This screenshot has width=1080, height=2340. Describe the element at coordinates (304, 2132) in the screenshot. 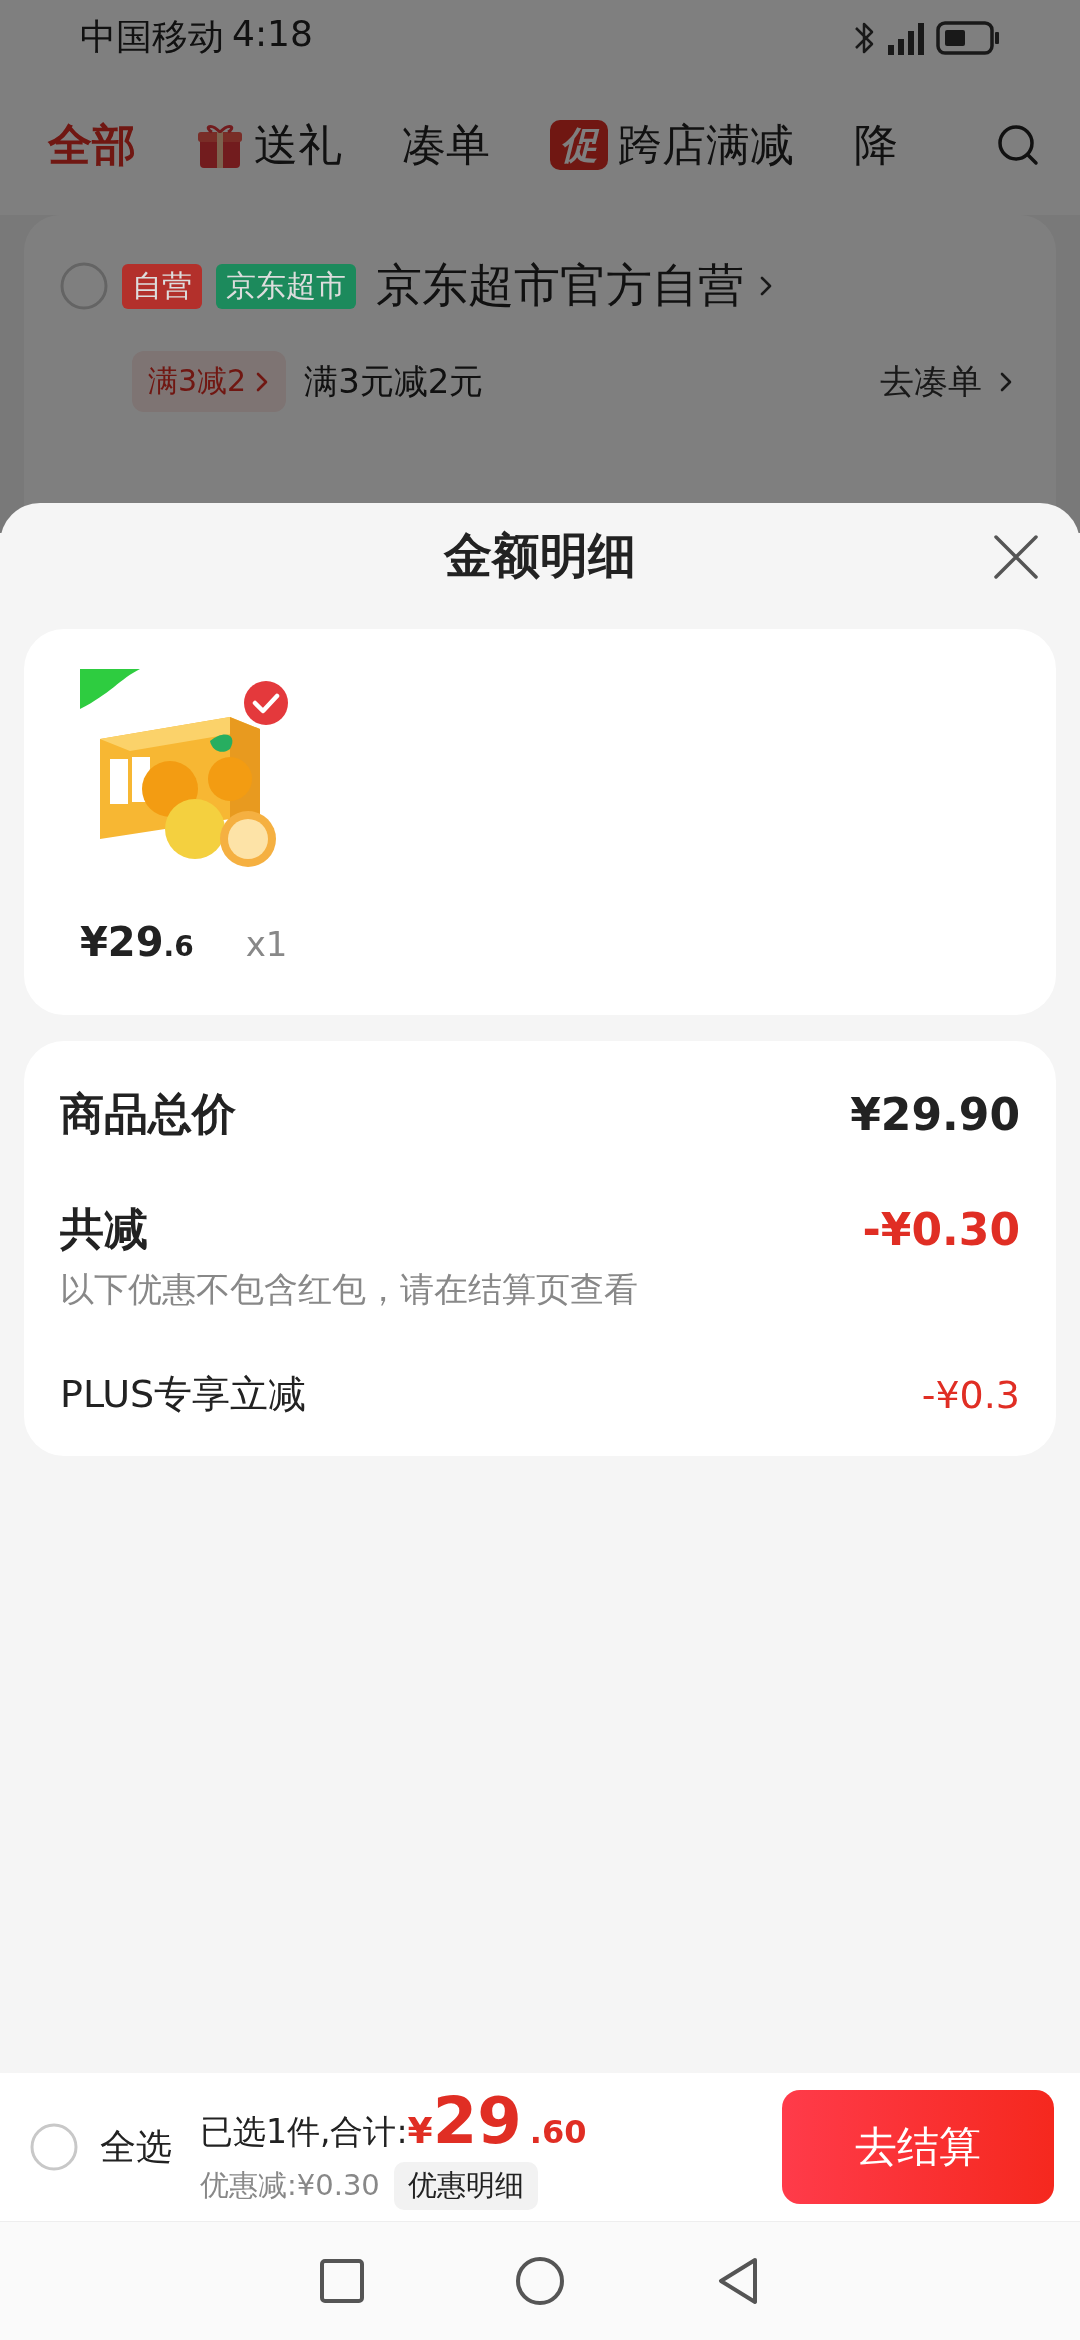

I see `selected-summary: 已选1件,合计:` at that location.